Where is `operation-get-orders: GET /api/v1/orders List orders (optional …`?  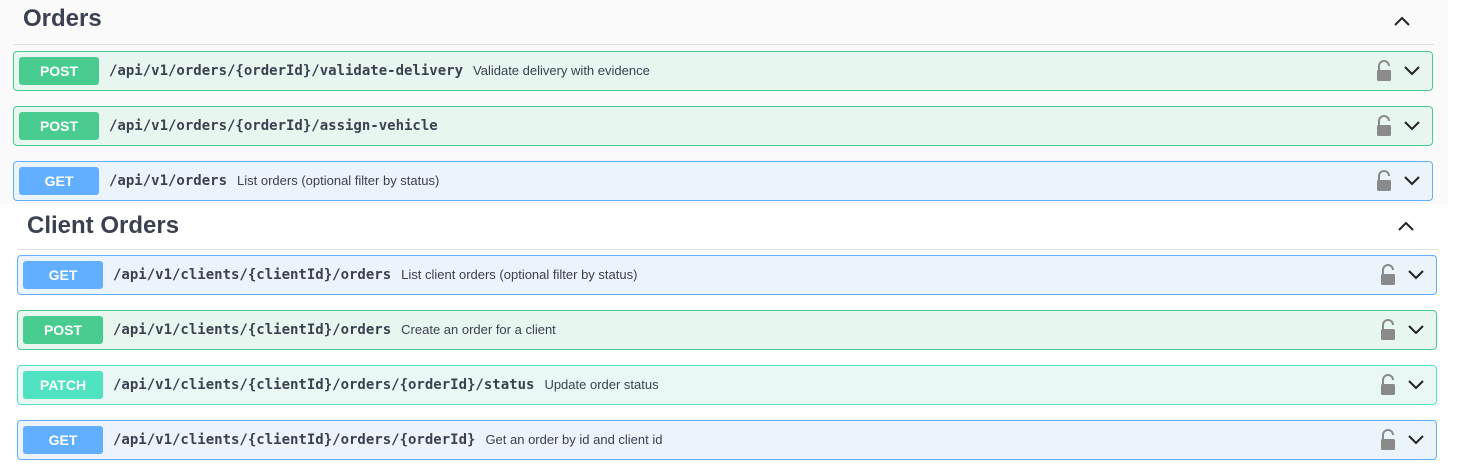
operation-get-orders: GET /api/v1/orders List orders (optional … is located at coordinates (723, 181).